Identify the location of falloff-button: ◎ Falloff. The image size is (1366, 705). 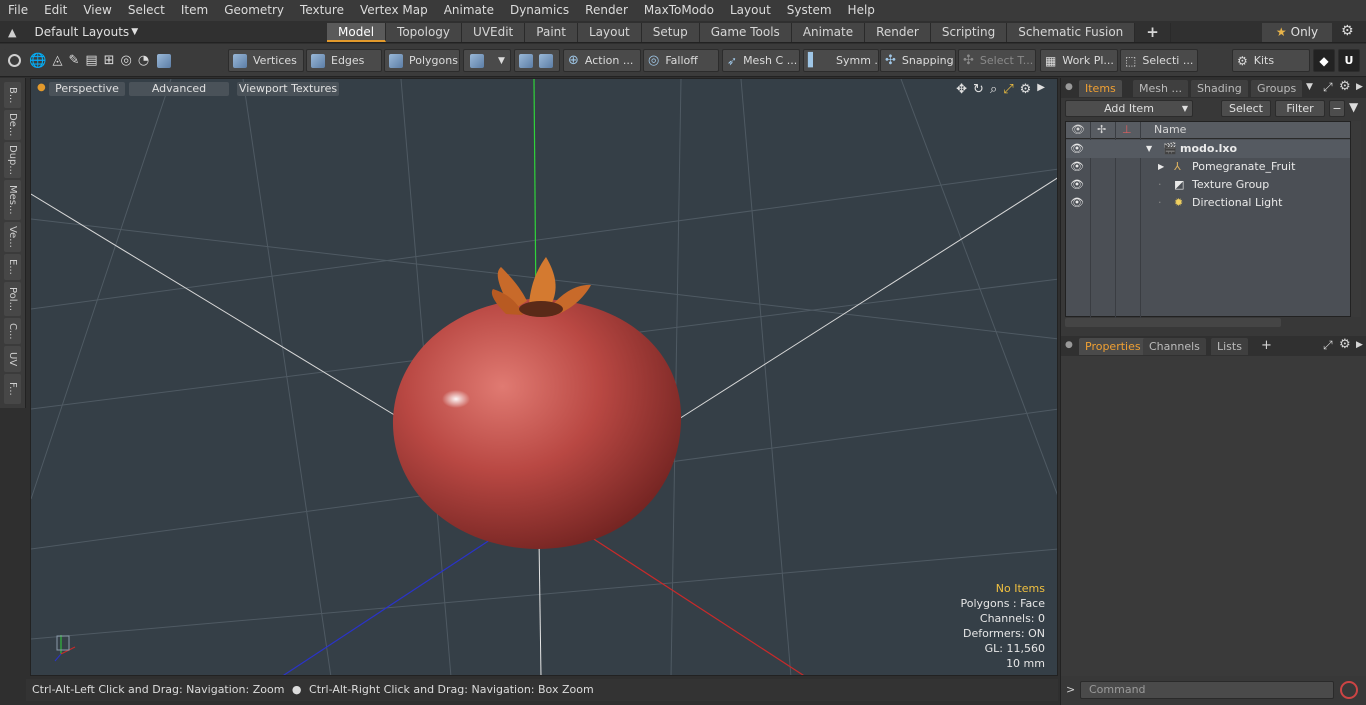
(681, 60).